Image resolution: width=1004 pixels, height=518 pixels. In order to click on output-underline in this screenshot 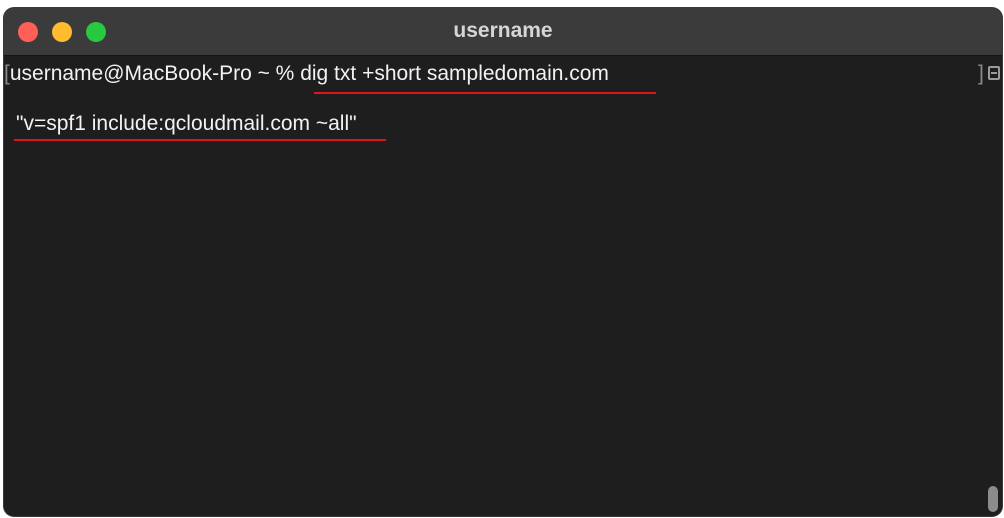, I will do `click(200, 140)`.